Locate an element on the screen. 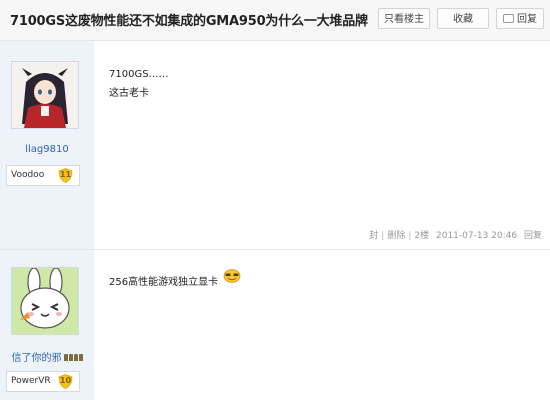  level-badge: PowerVR 10 is located at coordinates (43, 381).